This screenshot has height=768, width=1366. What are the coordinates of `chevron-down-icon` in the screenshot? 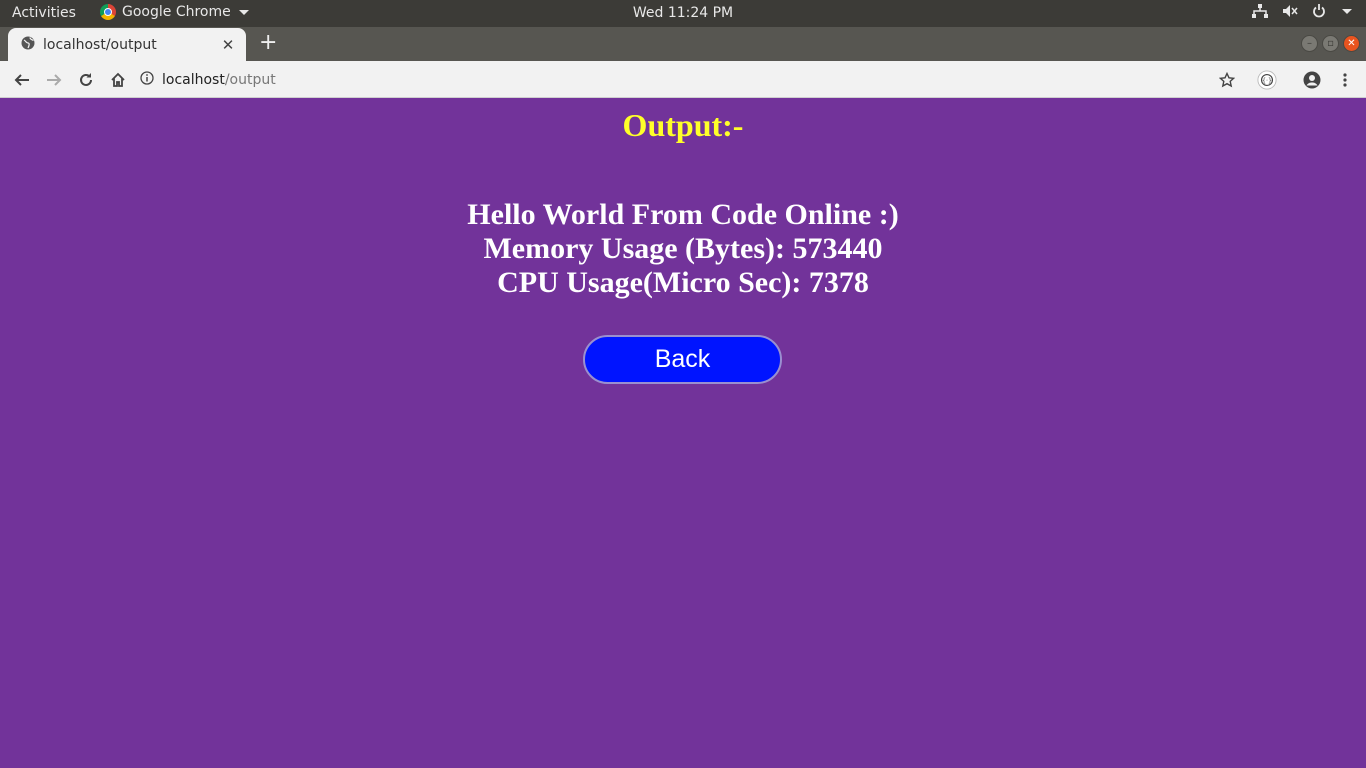 It's located at (243, 12).